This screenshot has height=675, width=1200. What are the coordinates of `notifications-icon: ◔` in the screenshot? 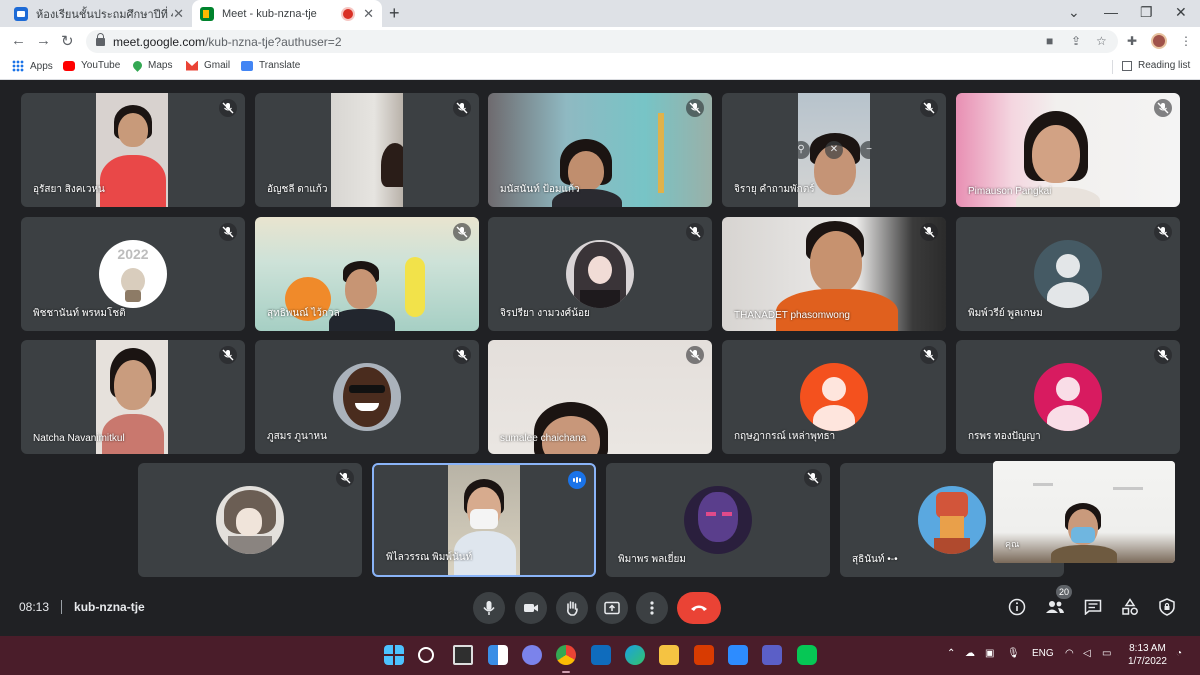 It's located at (1179, 653).